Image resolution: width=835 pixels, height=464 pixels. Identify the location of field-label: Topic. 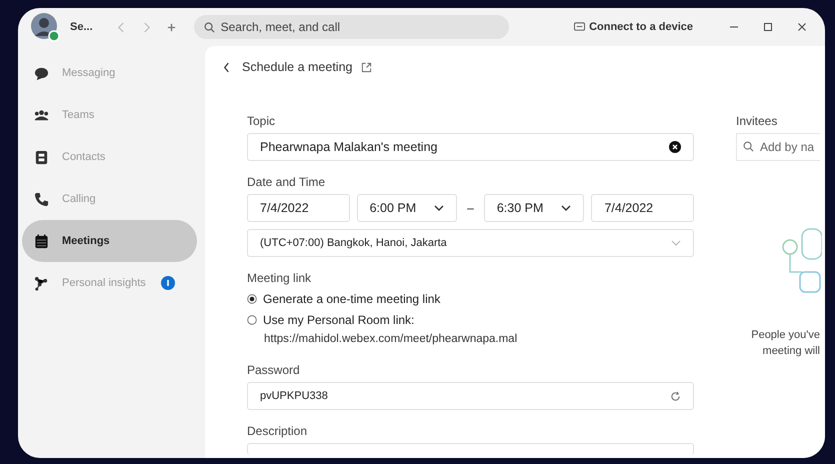
(261, 121).